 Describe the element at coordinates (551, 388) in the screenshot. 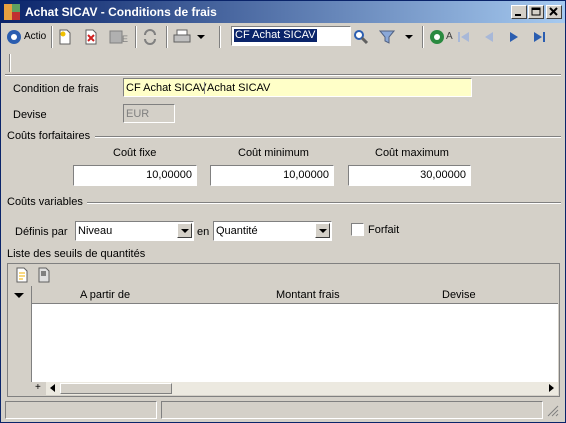

I see `scroll-right-icon` at that location.